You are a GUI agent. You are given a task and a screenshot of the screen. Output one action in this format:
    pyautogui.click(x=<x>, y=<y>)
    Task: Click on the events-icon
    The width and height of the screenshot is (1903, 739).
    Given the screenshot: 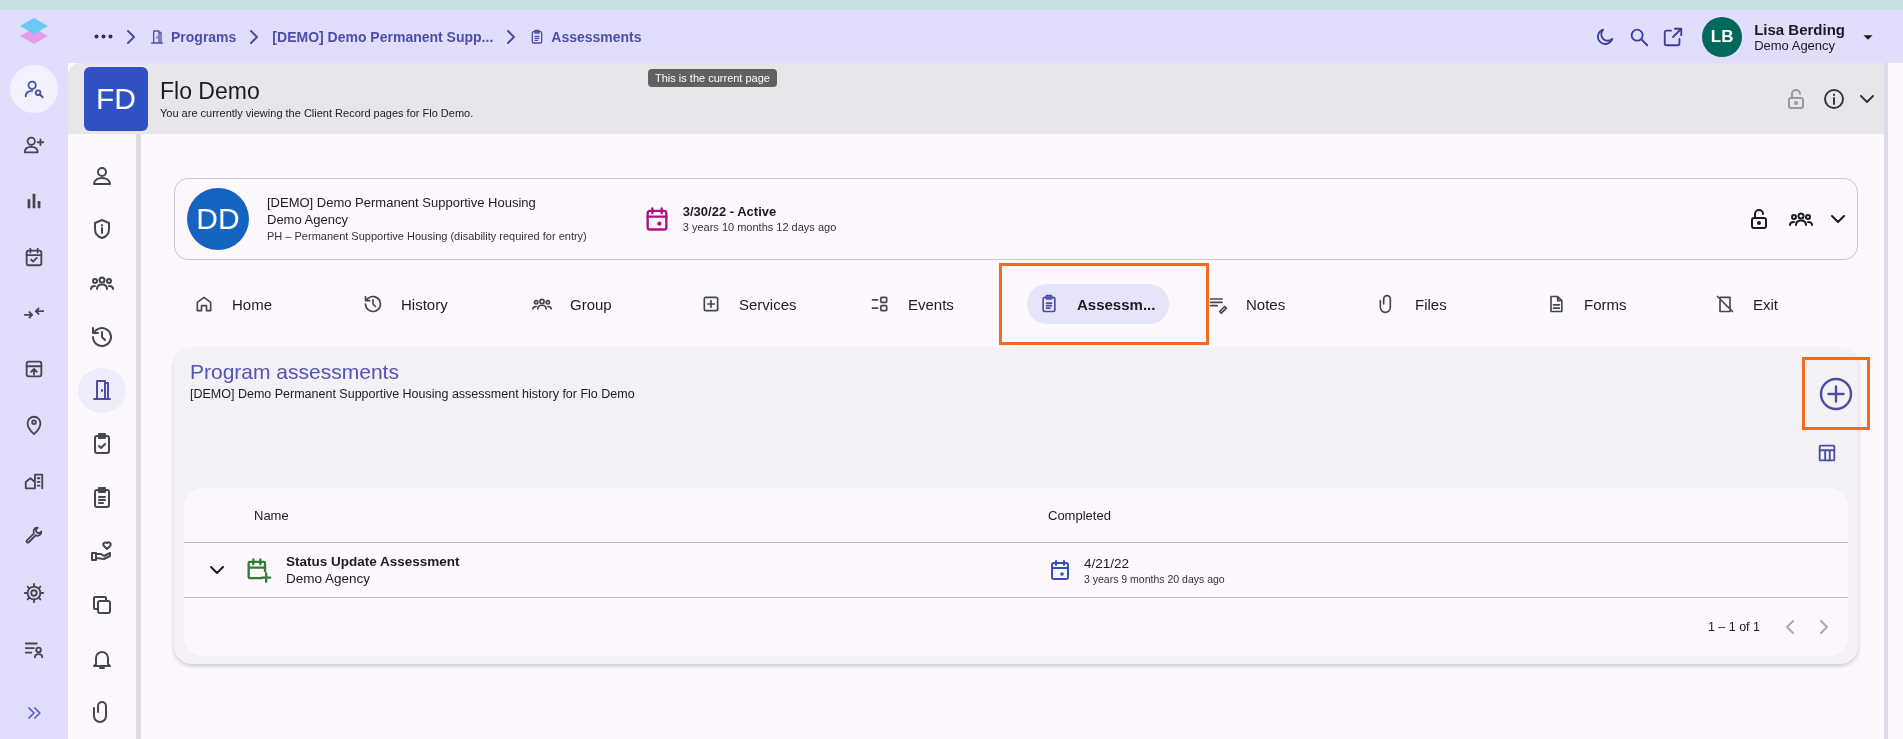 What is the action you would take?
    pyautogui.click(x=880, y=304)
    